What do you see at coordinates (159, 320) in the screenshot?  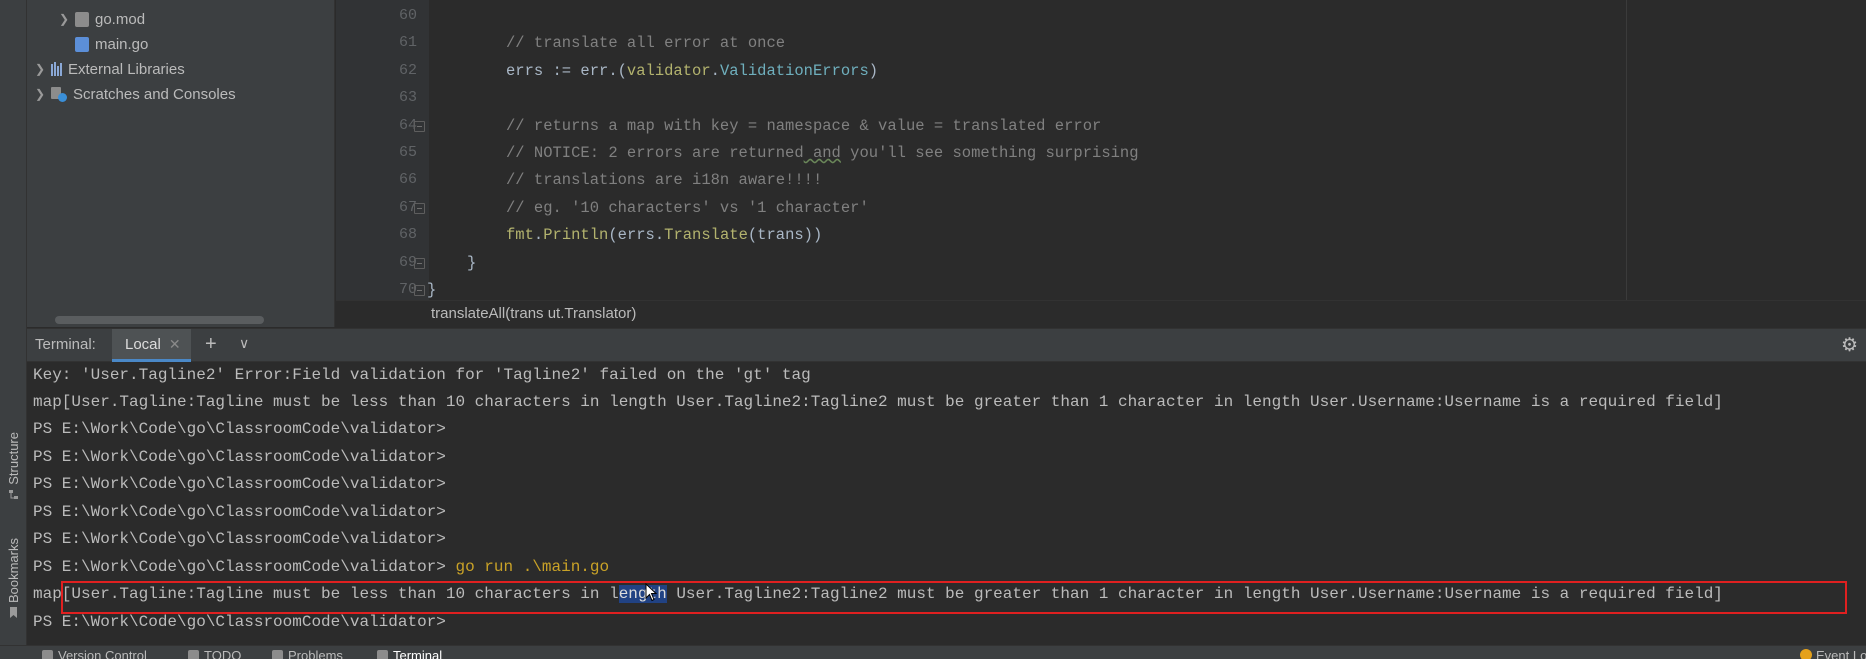 I see `horizontal-scrollbar` at bounding box center [159, 320].